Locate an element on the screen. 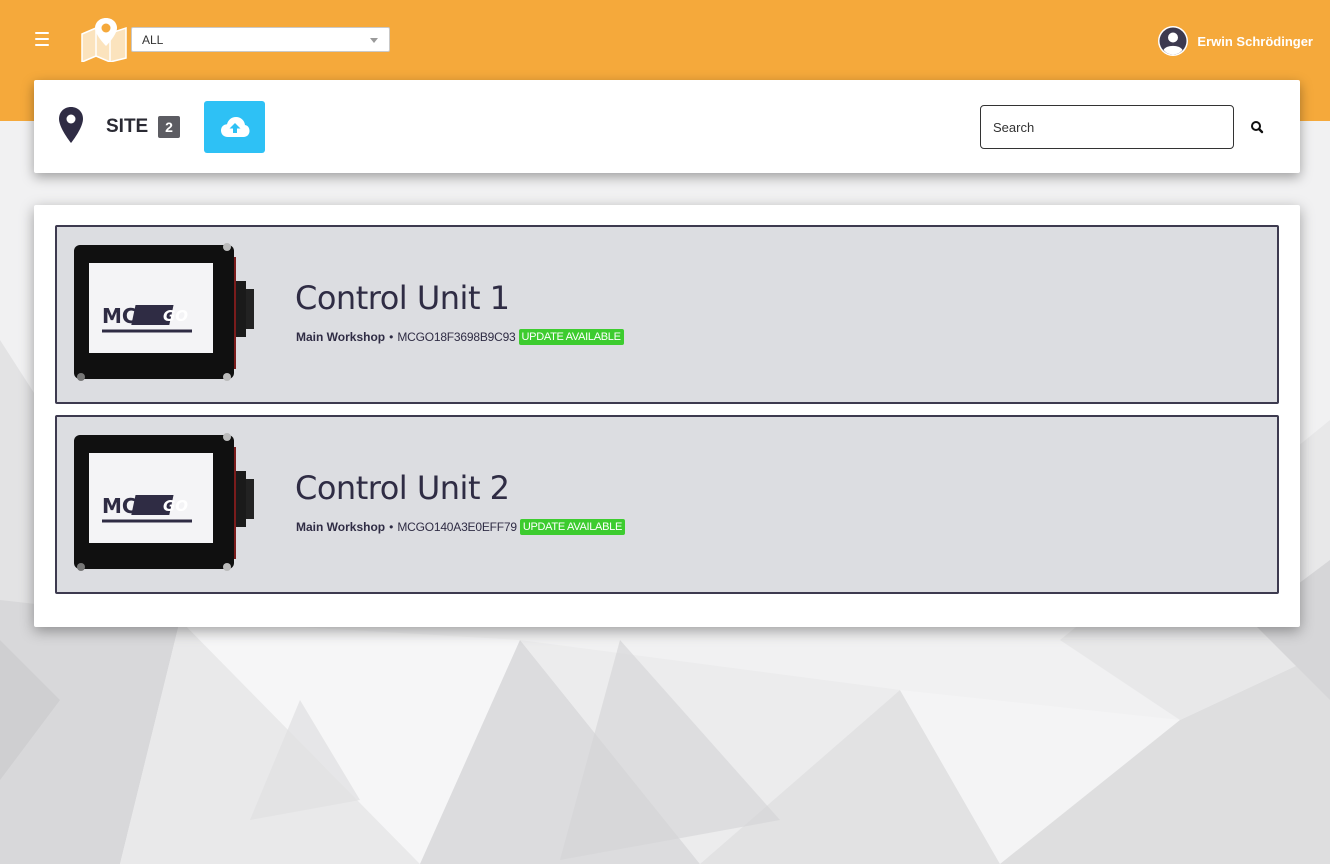  upload-button is located at coordinates (234, 127).